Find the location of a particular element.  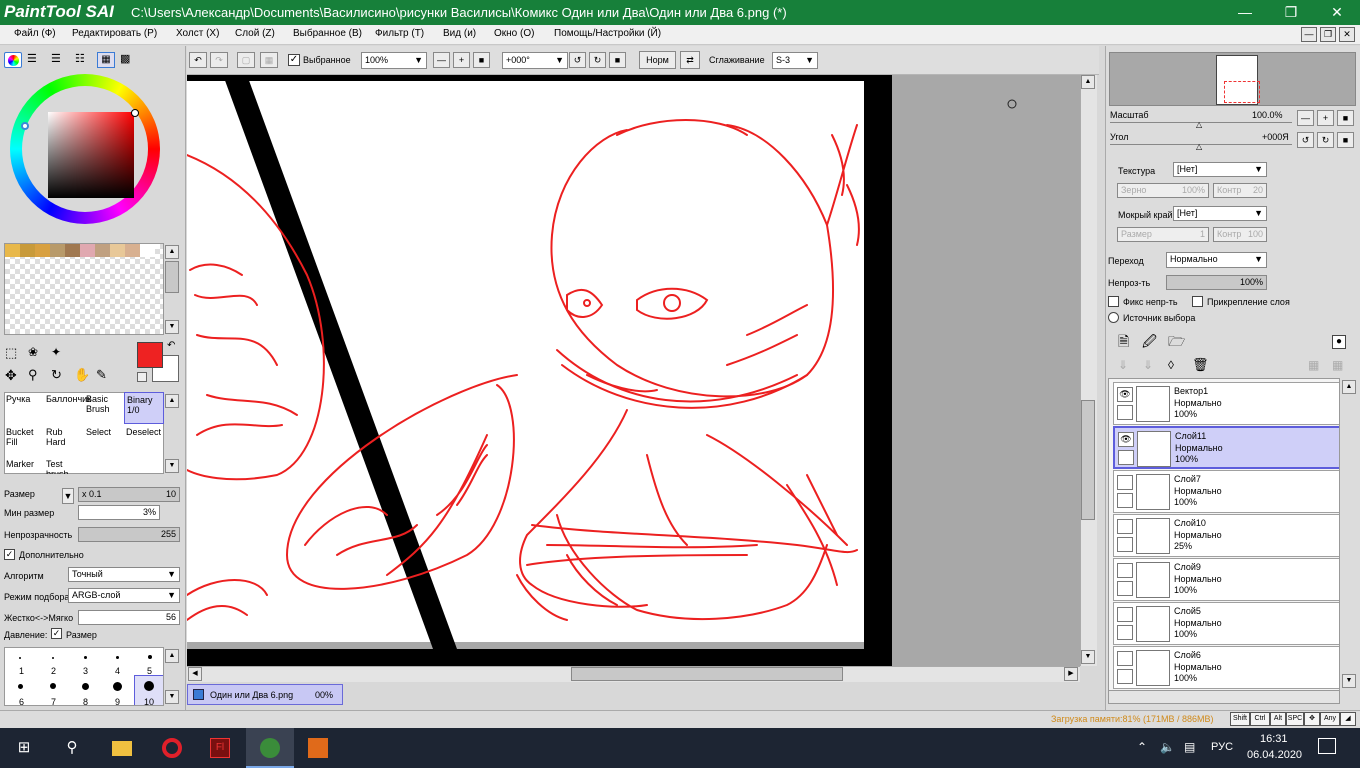

size-presets-scroll-down: ▼ is located at coordinates (172, 697).